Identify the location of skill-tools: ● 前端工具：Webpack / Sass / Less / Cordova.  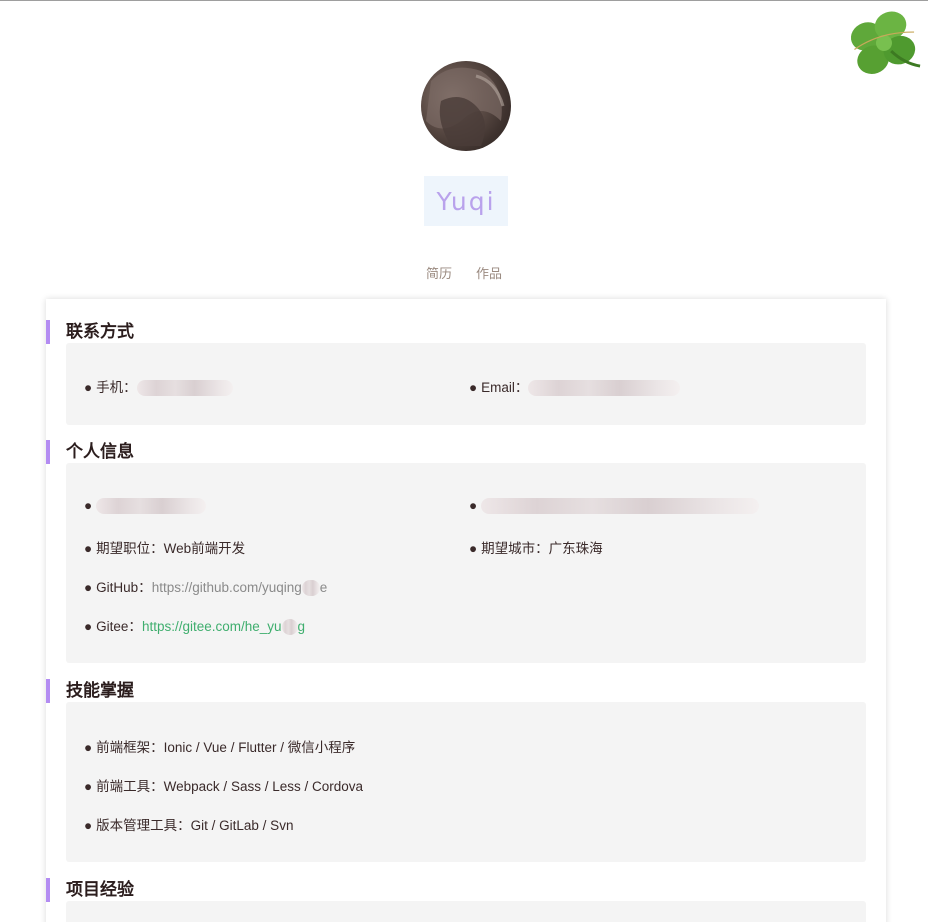
(223, 786).